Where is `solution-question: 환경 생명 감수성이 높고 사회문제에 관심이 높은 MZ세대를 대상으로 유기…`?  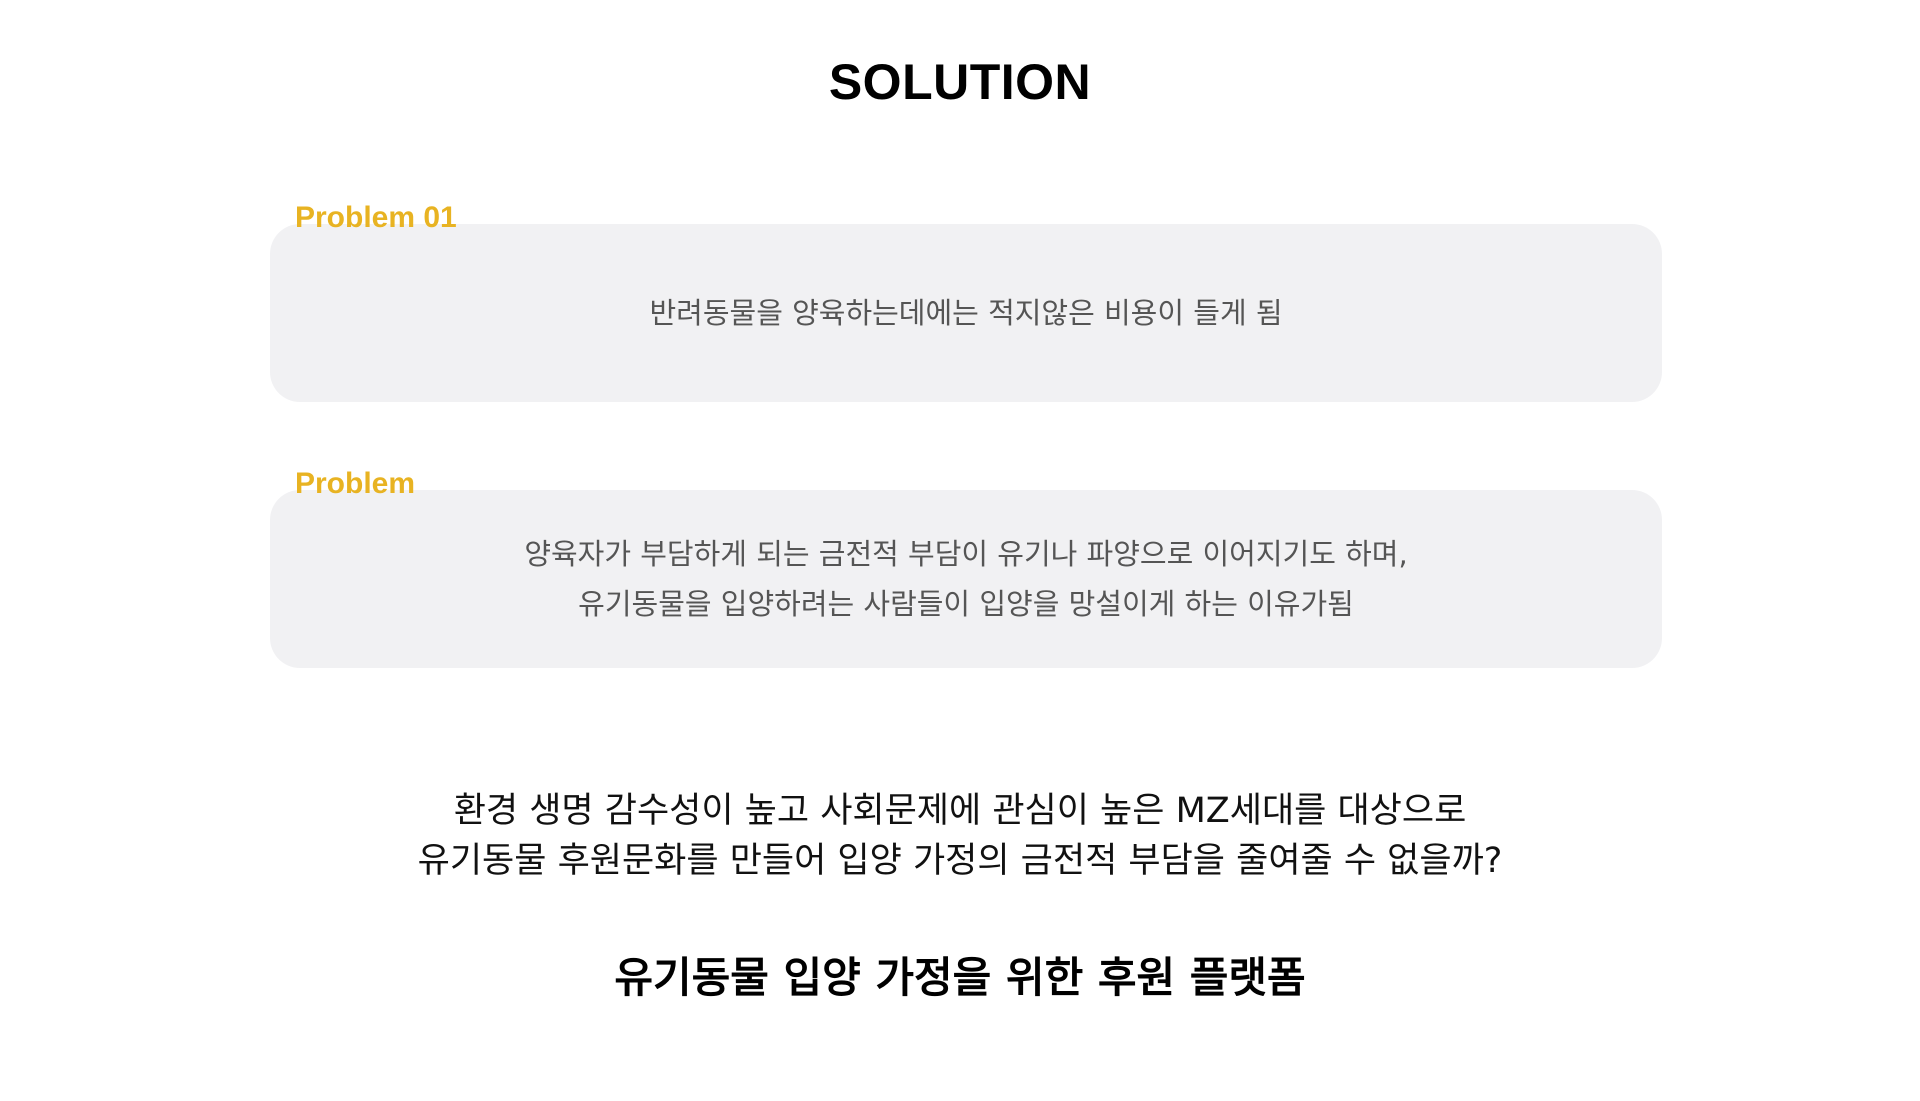
solution-question: 환경 생명 감수성이 높고 사회문제에 관심이 높은 MZ세대를 대상으로 유기… is located at coordinates (960, 836).